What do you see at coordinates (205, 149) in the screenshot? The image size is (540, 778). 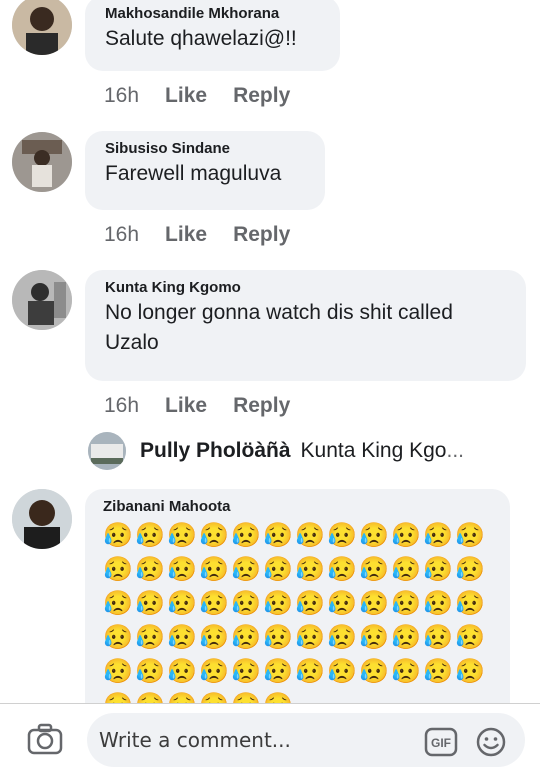 I see `comment-author: Sibusiso Sindane` at bounding box center [205, 149].